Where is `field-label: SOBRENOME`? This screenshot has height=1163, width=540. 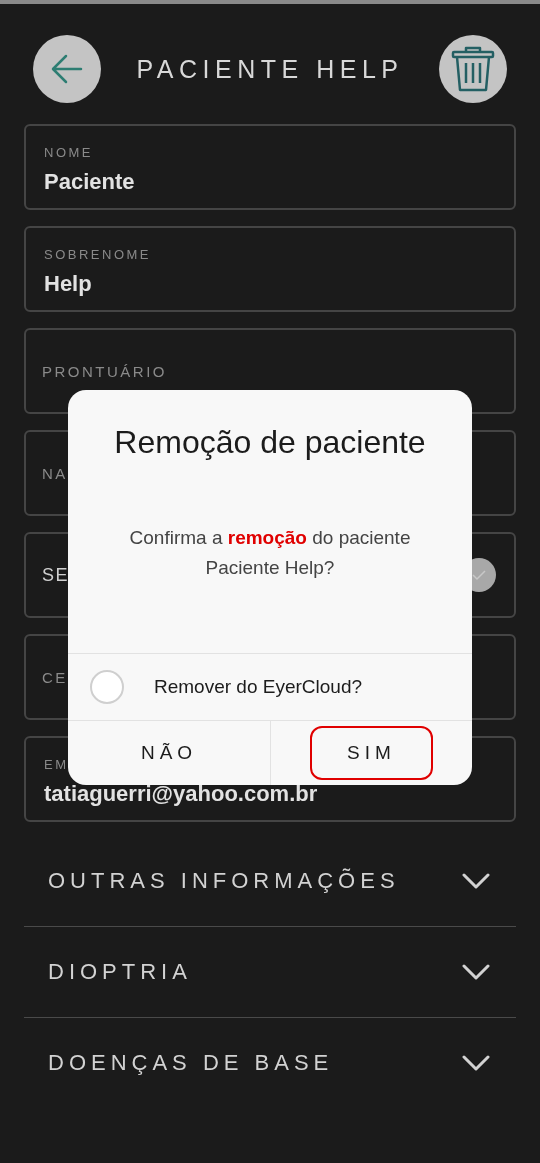
field-label: SOBRENOME is located at coordinates (97, 254).